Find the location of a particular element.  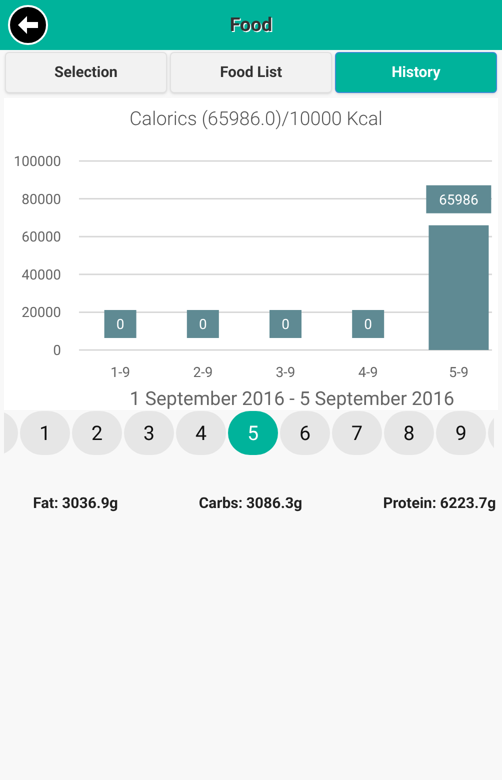

x-tick-label: 5-9 is located at coordinates (458, 373).